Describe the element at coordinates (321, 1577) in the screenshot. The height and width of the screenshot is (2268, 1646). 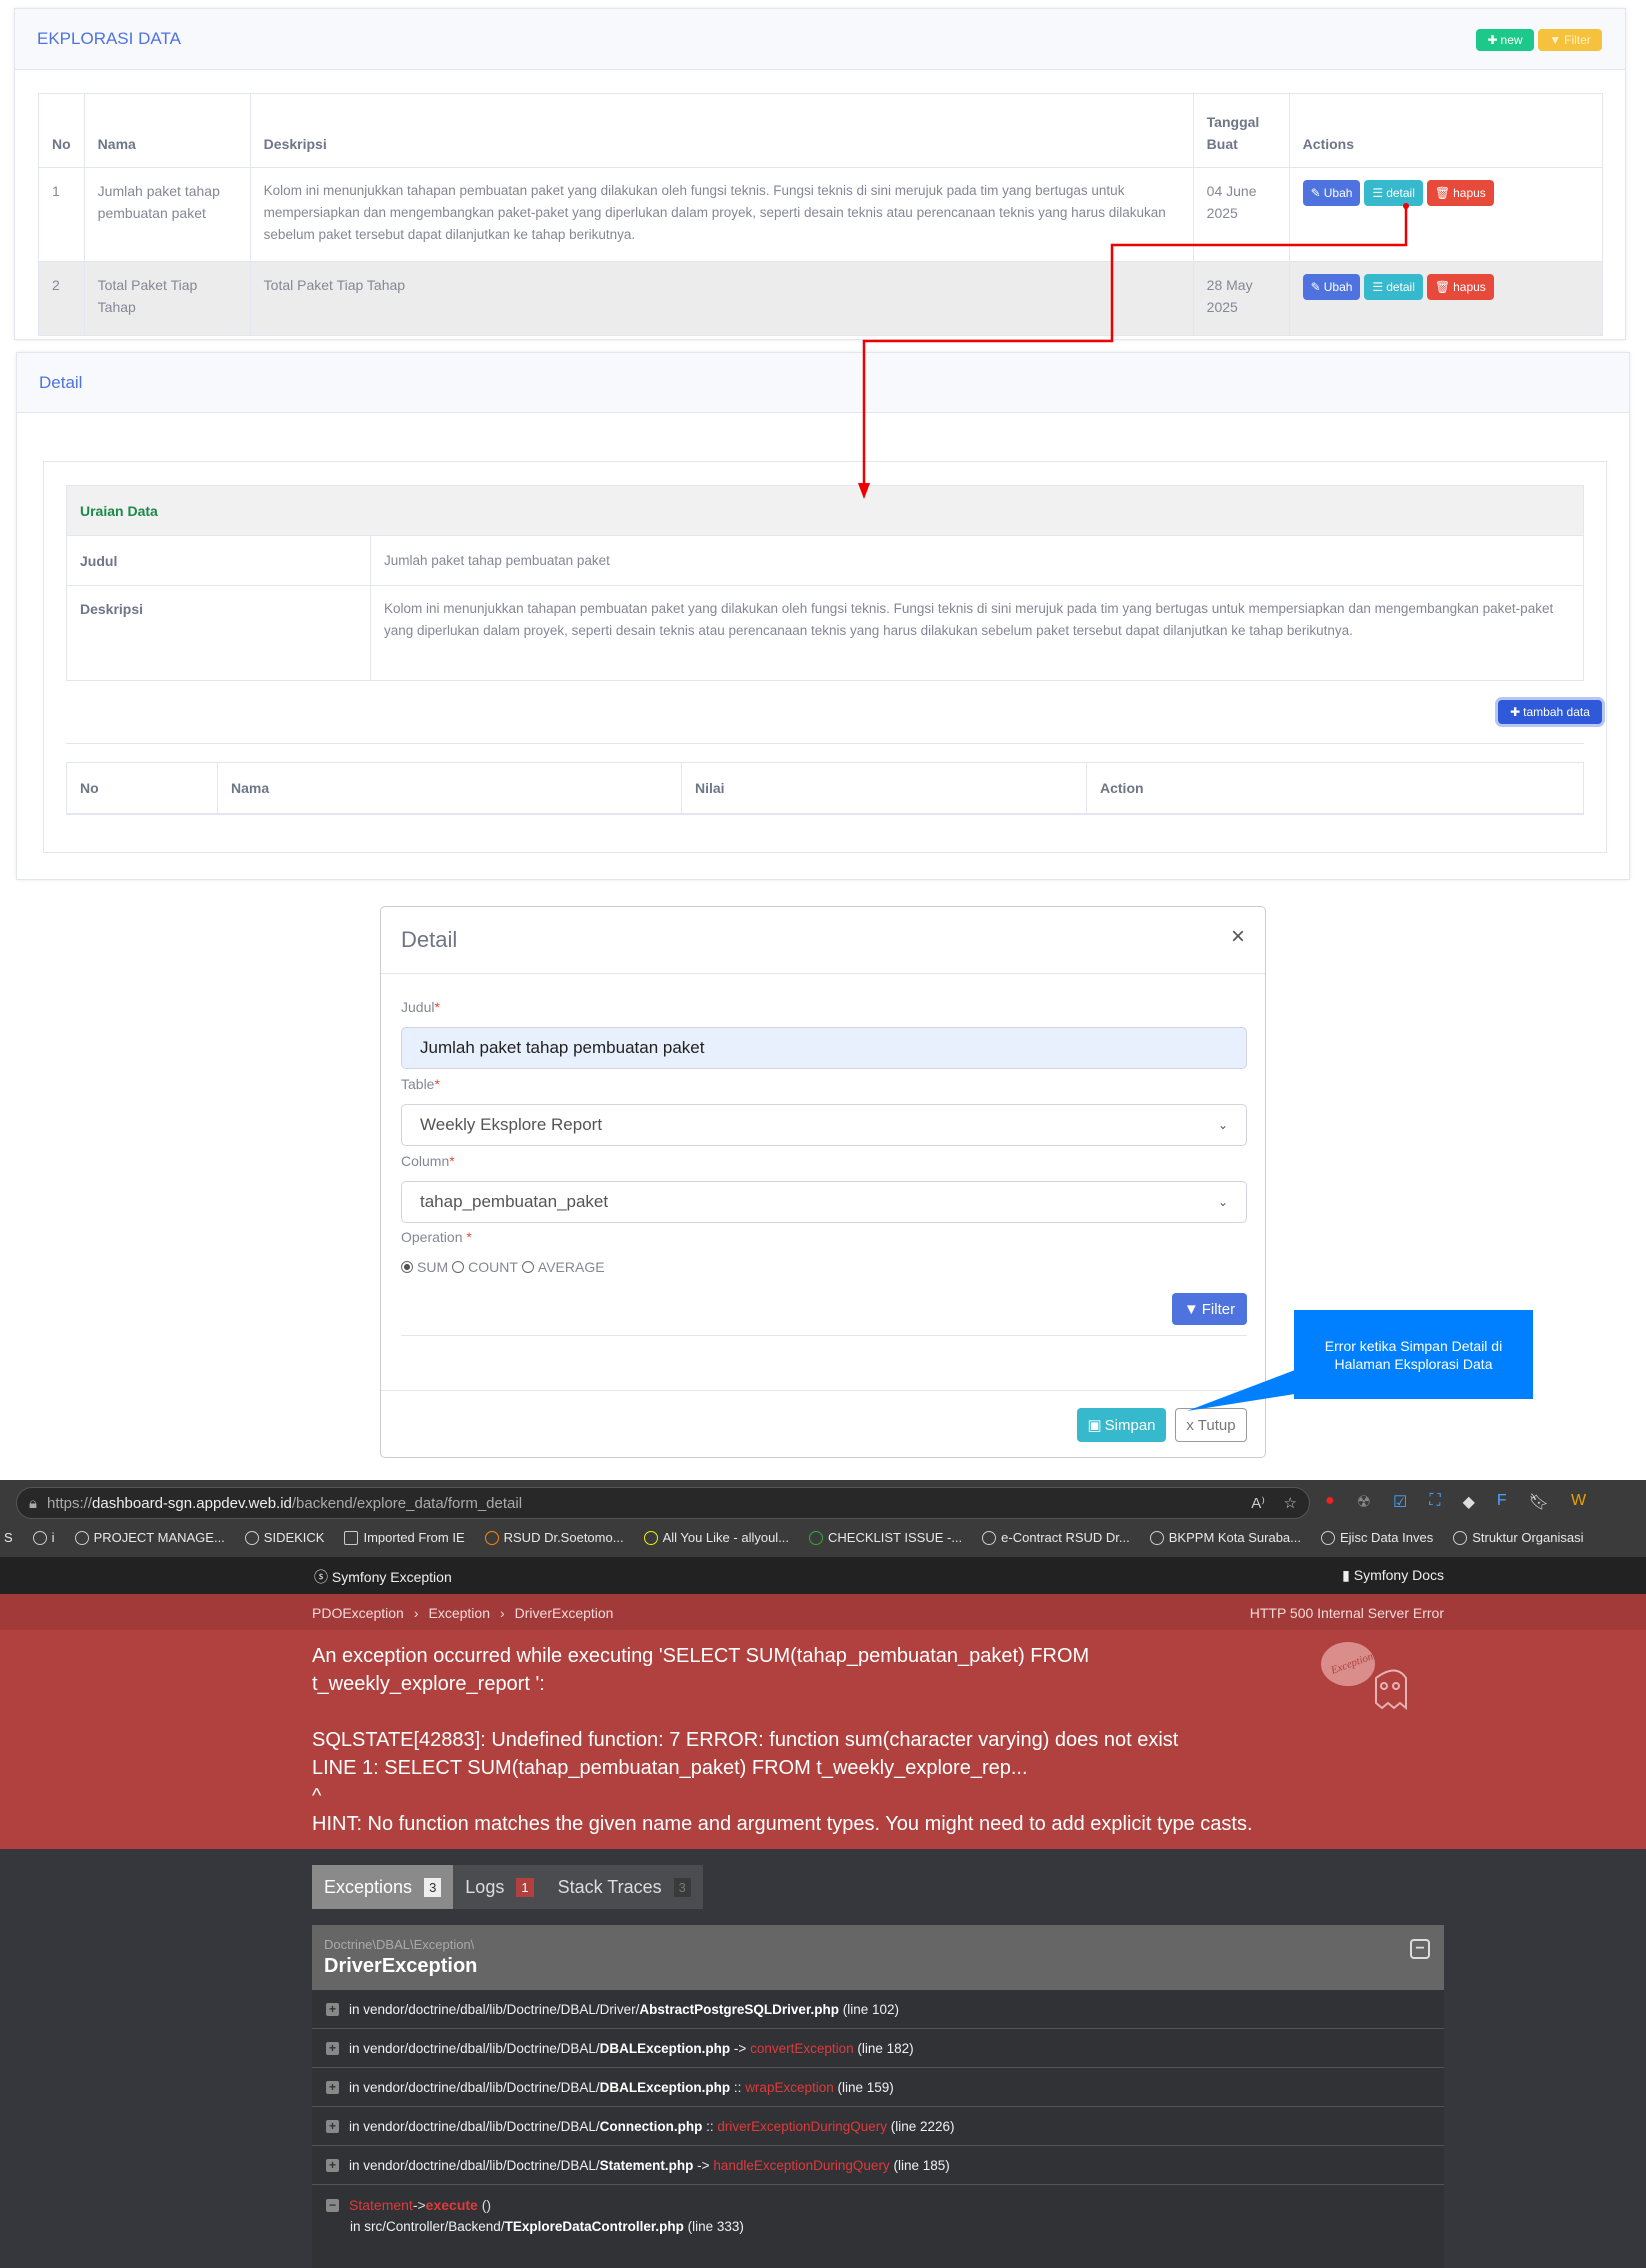
I see `symfony-logo-icon: ⓢ` at that location.